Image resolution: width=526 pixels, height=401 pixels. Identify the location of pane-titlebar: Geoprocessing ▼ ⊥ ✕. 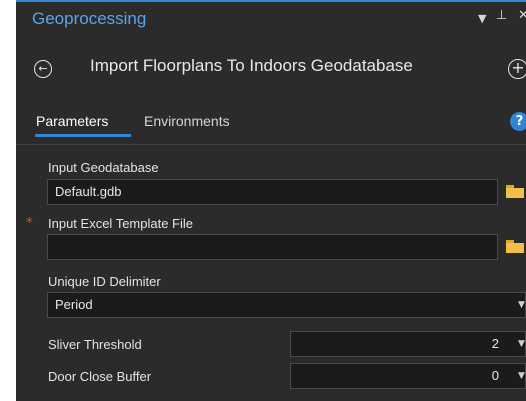
(271, 20).